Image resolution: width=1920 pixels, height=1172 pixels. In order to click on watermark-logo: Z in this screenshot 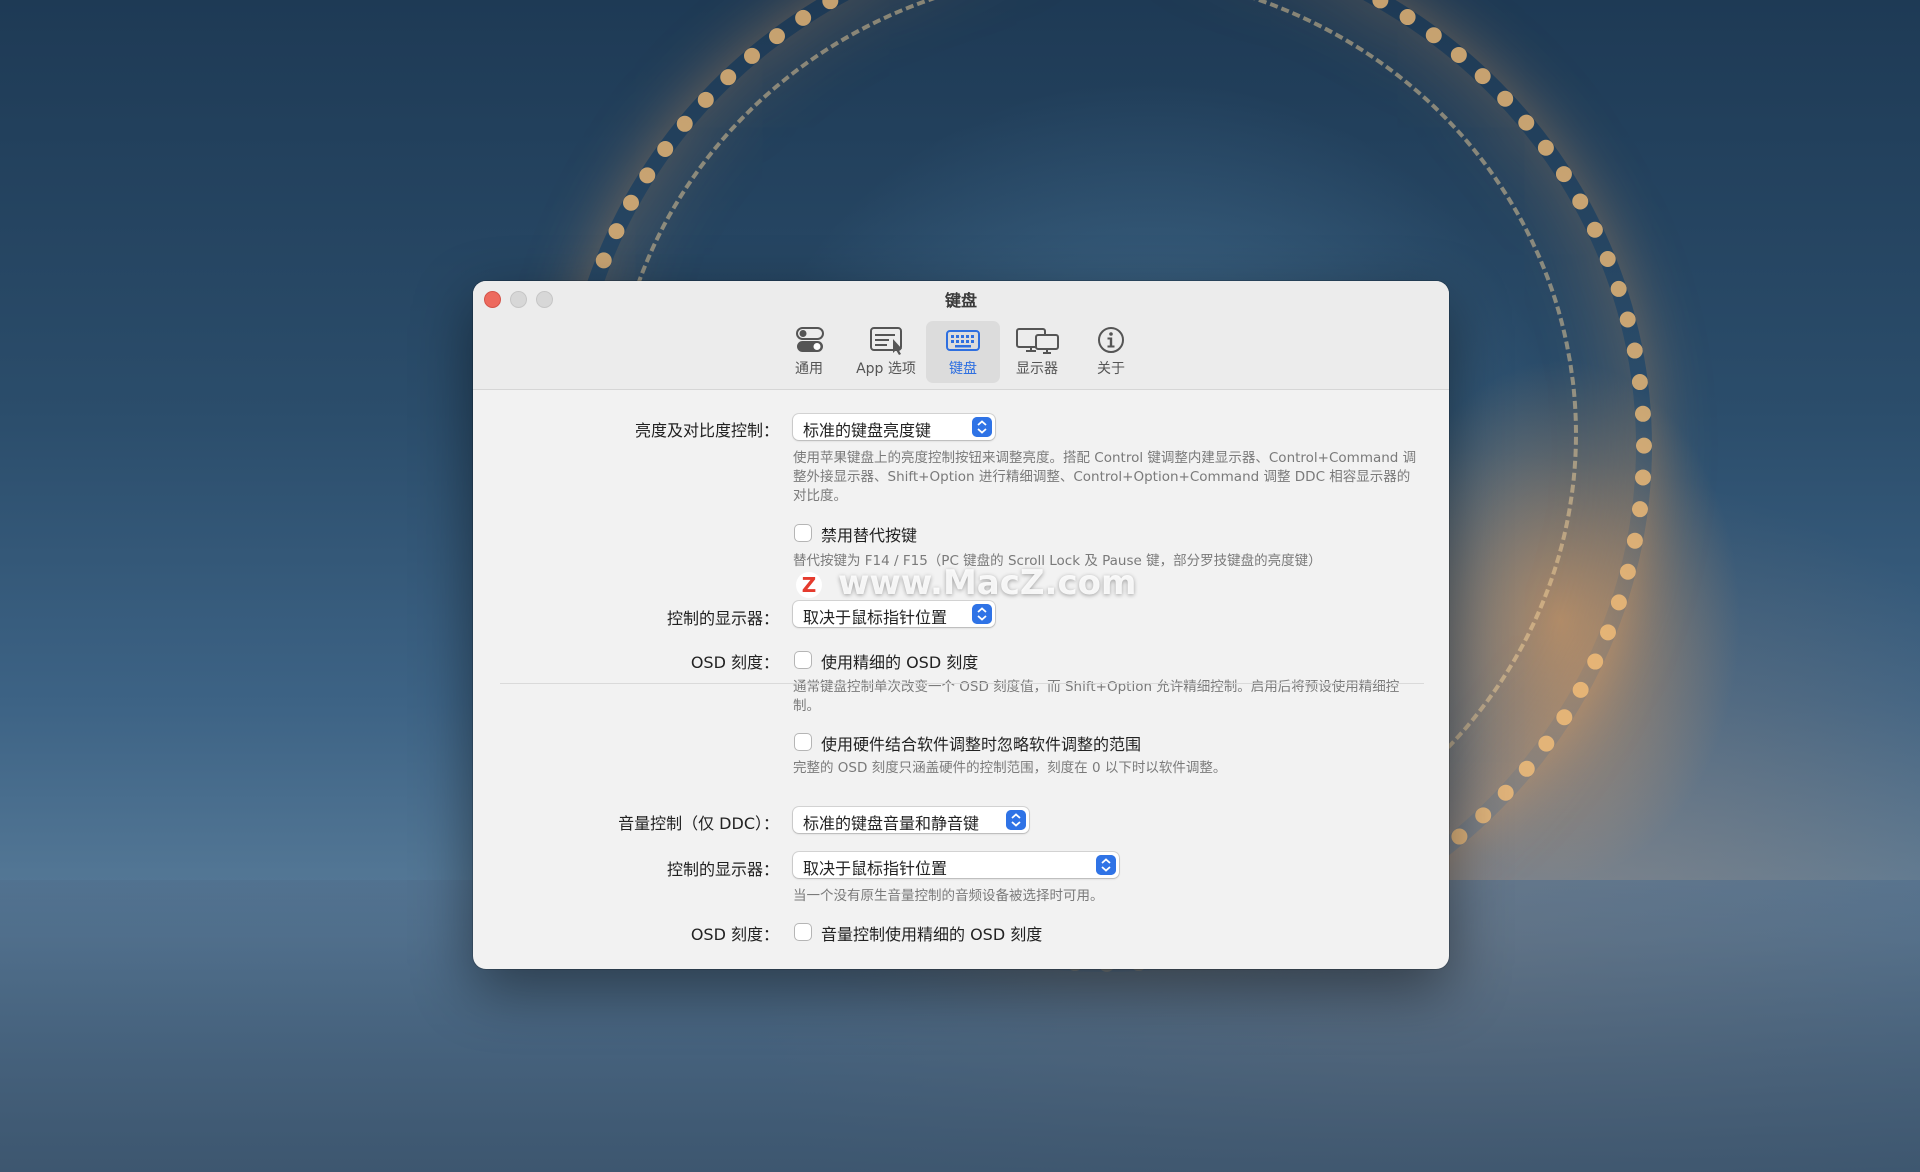, I will do `click(809, 585)`.